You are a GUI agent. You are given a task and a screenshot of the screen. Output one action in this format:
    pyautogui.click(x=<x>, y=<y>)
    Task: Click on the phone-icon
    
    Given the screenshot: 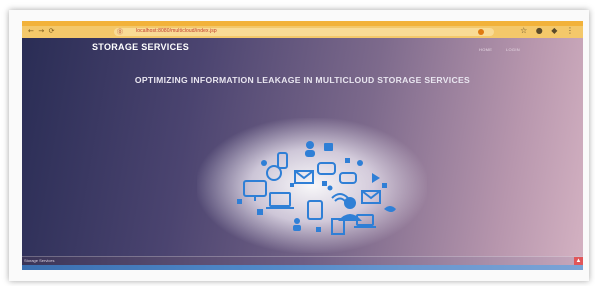 What is the action you would take?
    pyautogui.click(x=282, y=160)
    